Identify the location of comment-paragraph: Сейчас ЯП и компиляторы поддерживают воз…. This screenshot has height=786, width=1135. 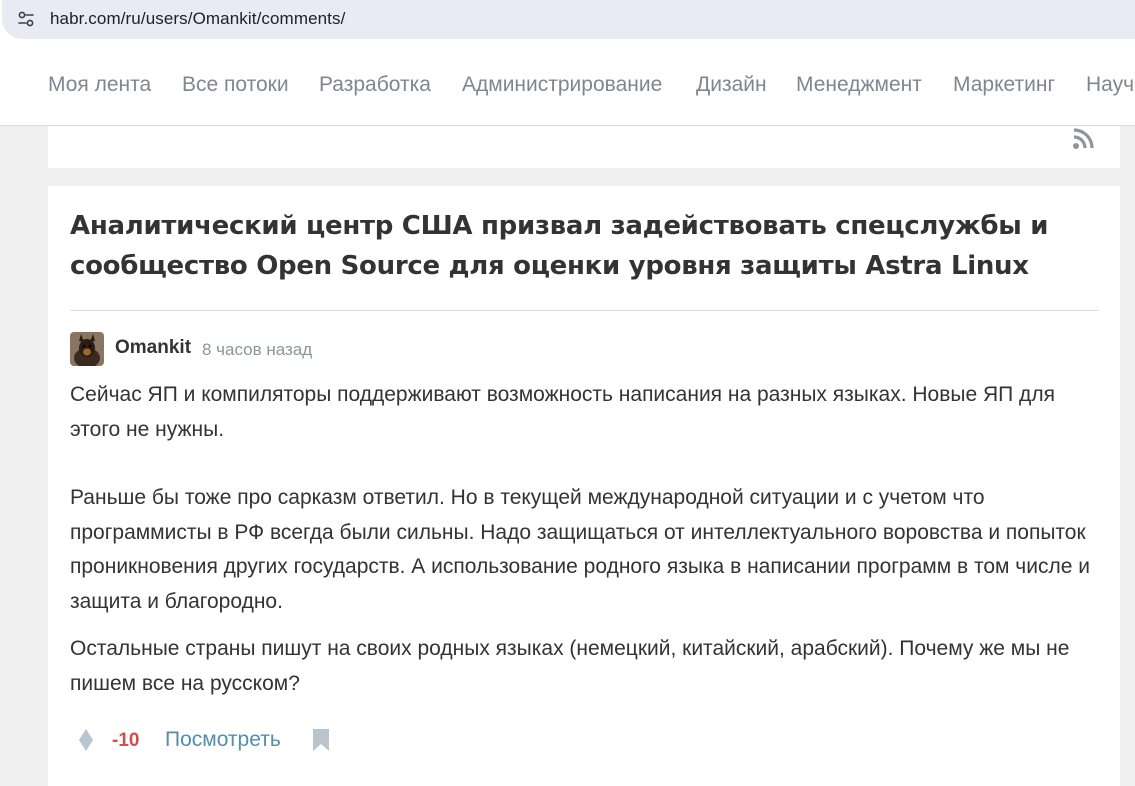
(562, 412).